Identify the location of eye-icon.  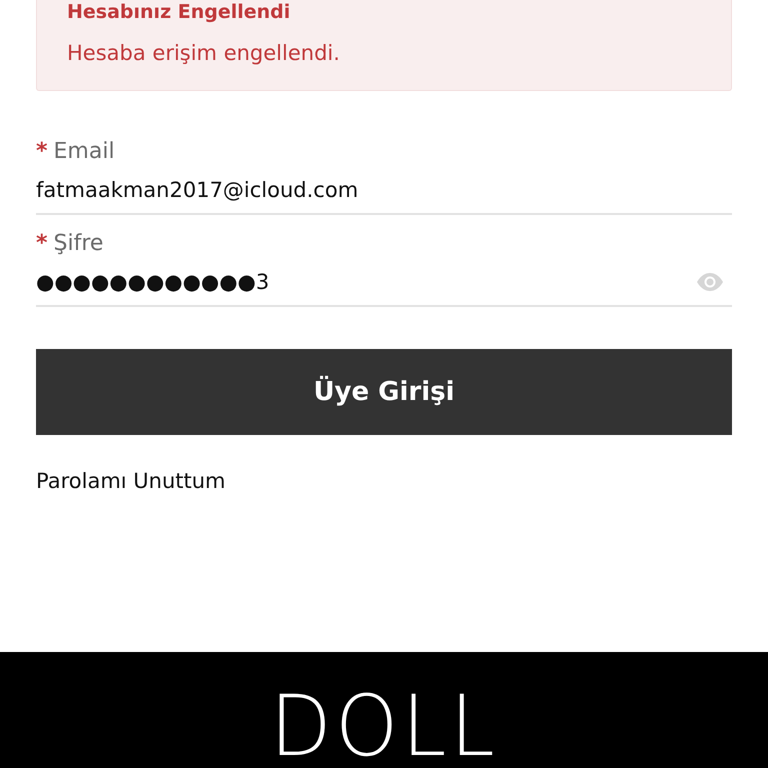
(710, 282).